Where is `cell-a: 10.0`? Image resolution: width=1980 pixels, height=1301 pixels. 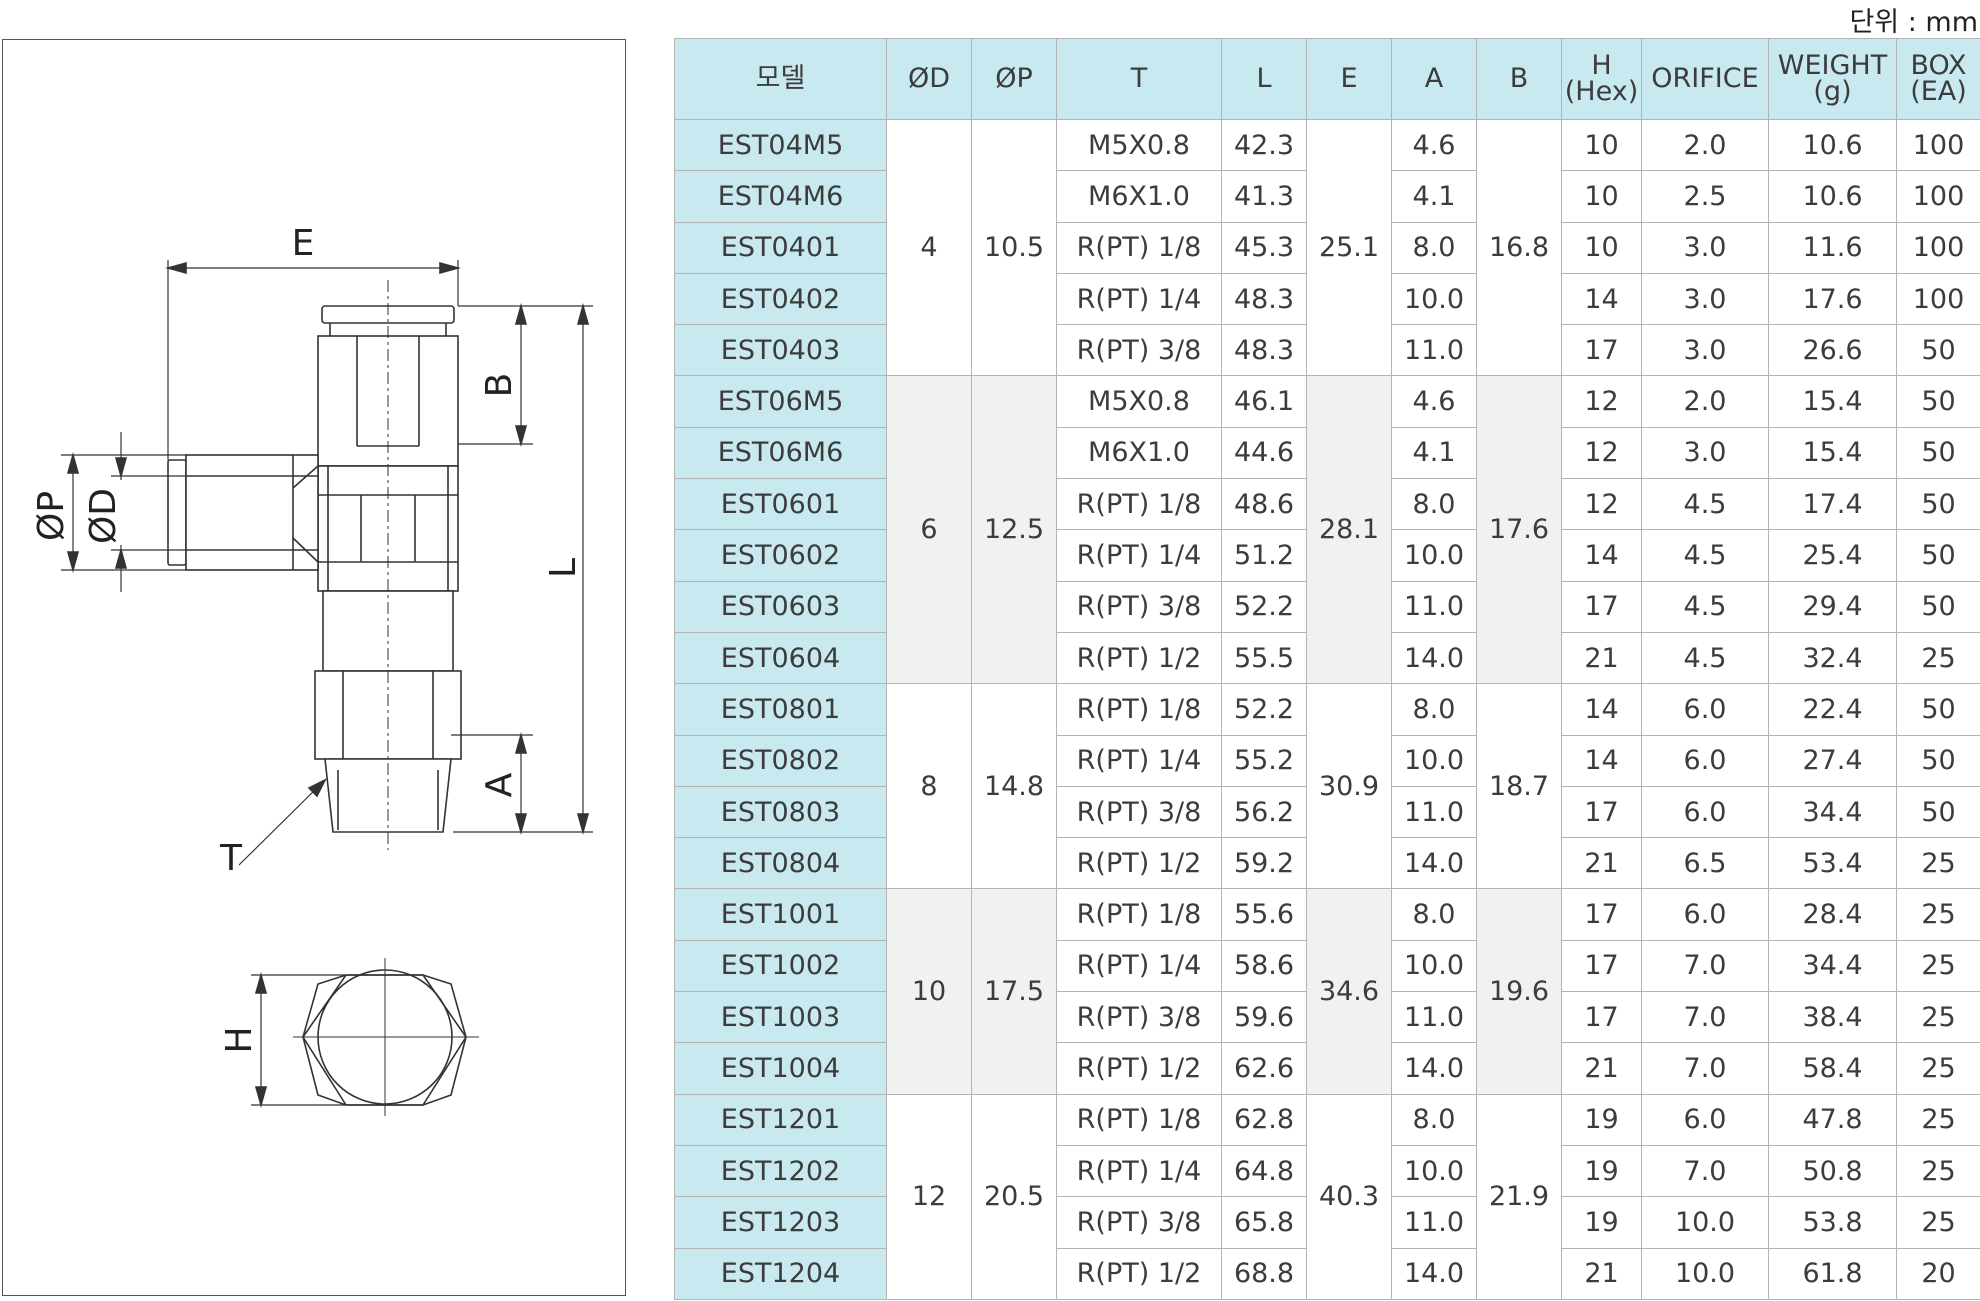 cell-a: 10.0 is located at coordinates (1434, 299).